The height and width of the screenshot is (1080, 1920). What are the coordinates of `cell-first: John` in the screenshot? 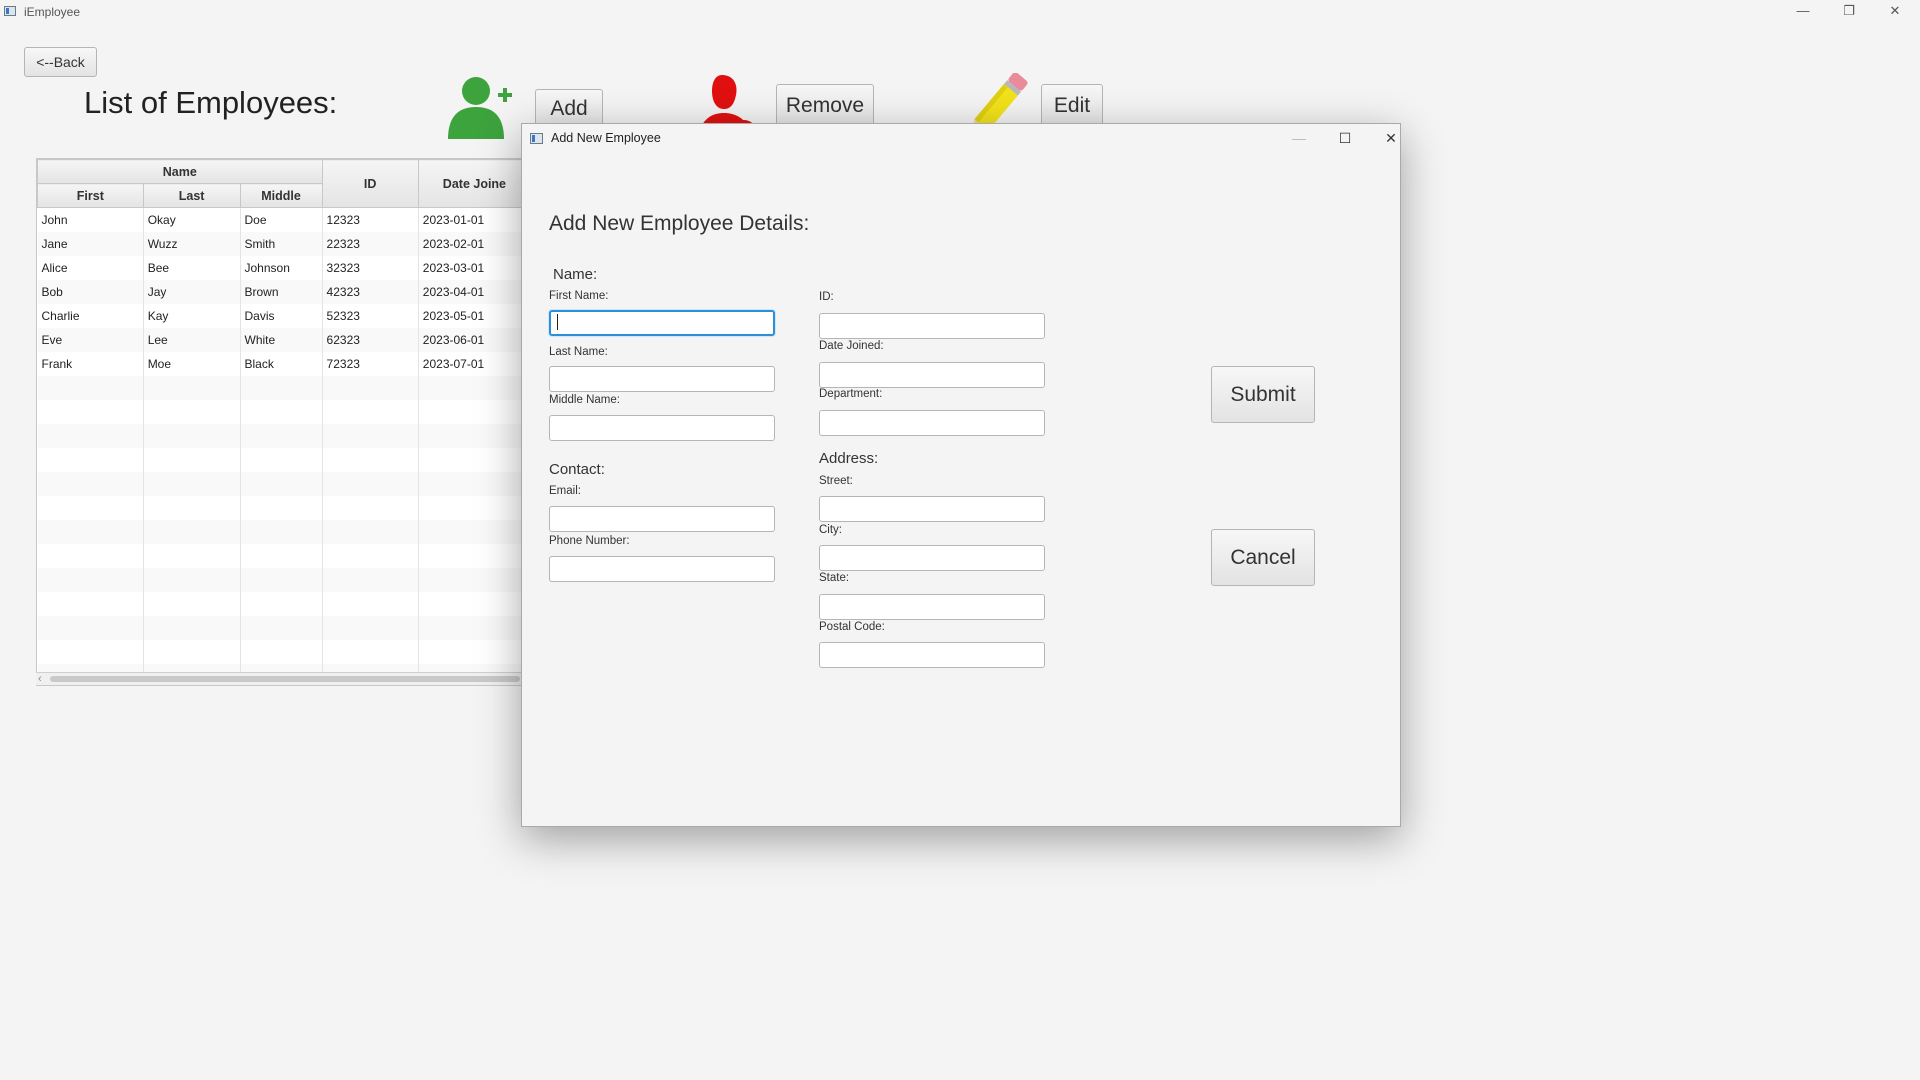 It's located at (90, 219).